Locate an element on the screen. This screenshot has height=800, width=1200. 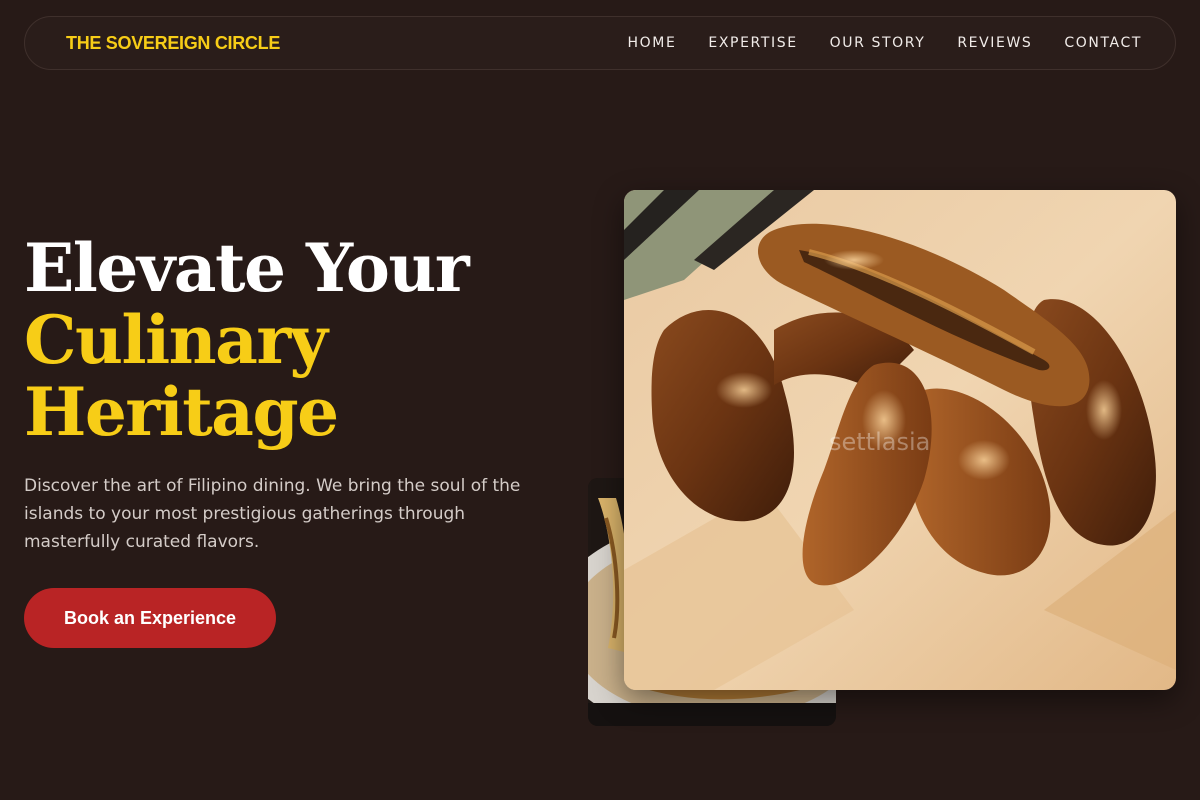
hero-title: Elevate Your Culinary Heritage is located at coordinates (247, 340).